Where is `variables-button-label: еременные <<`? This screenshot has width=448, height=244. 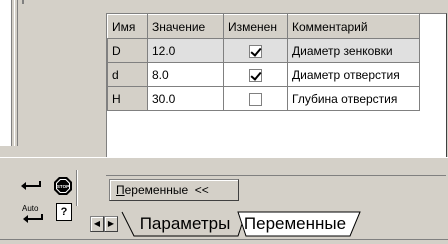
variables-button-label: еременные << is located at coordinates (166, 190).